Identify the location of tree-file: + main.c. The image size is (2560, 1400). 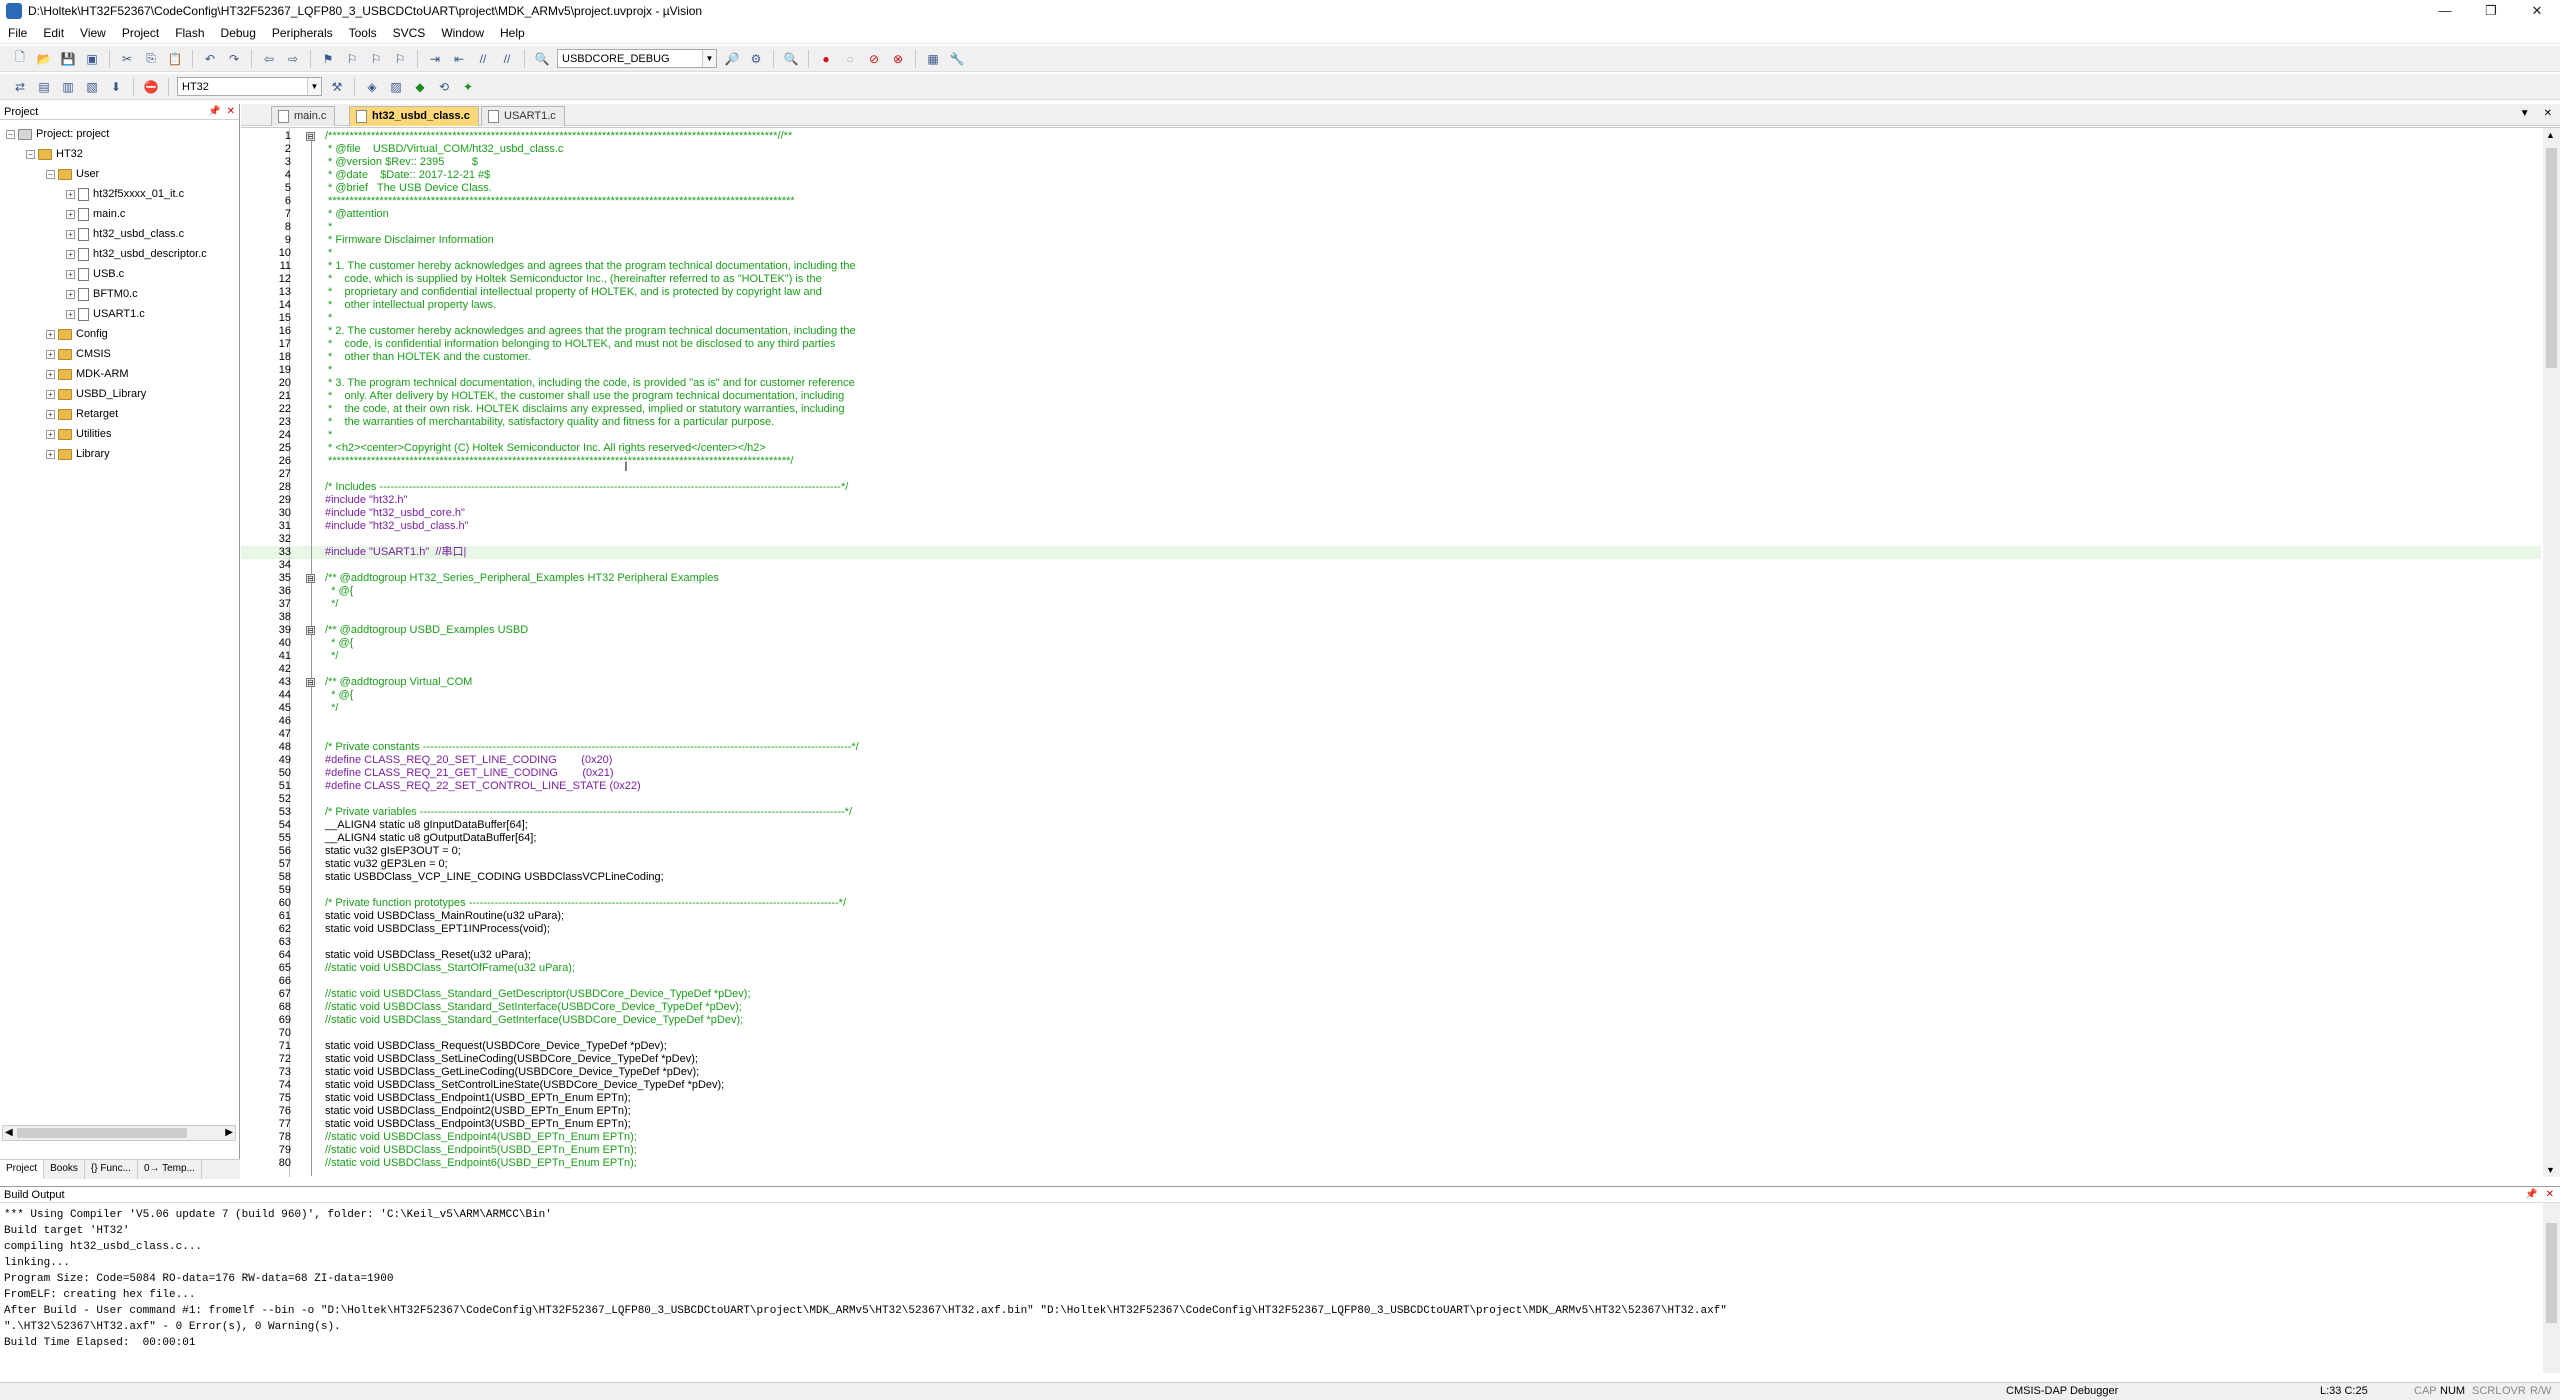
(95, 214).